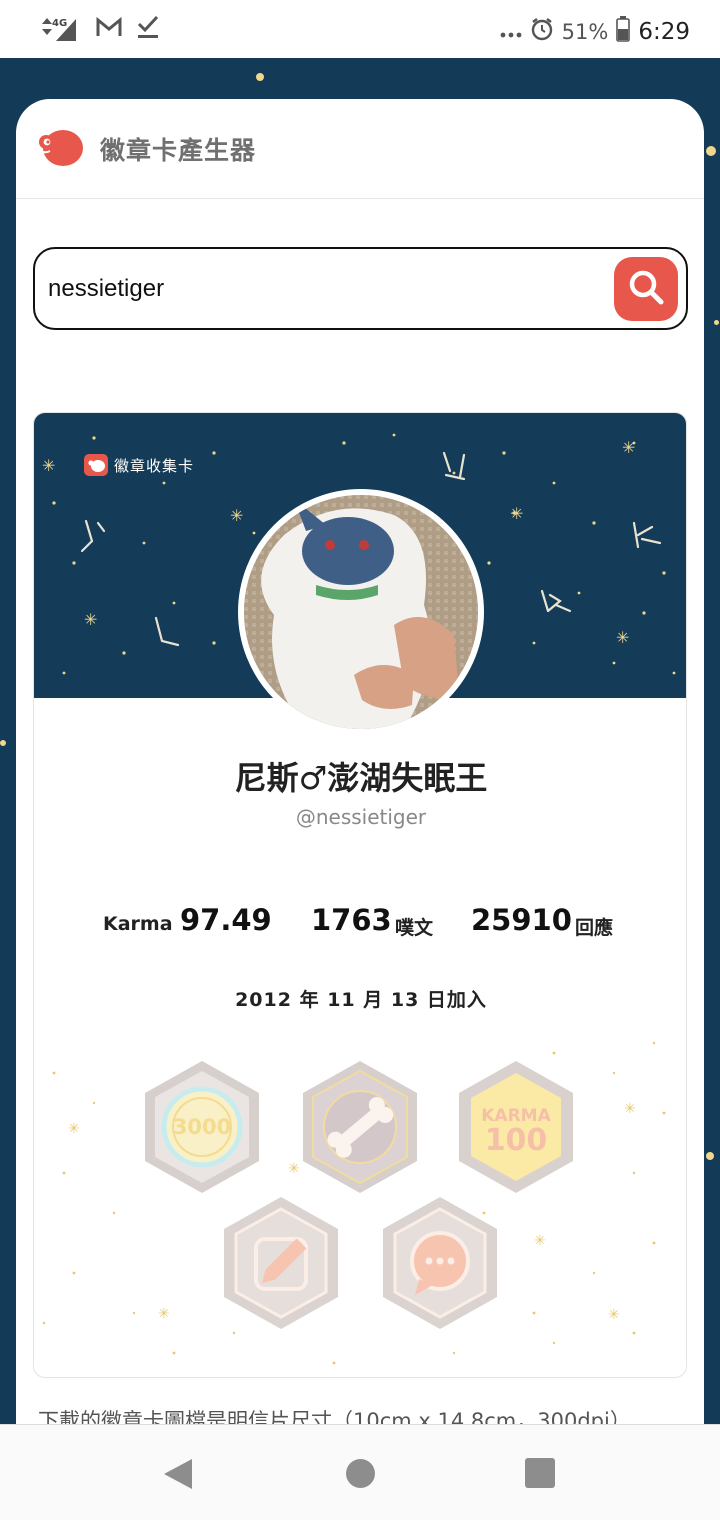  I want to click on svg-text: 3000, so click(202, 1127).